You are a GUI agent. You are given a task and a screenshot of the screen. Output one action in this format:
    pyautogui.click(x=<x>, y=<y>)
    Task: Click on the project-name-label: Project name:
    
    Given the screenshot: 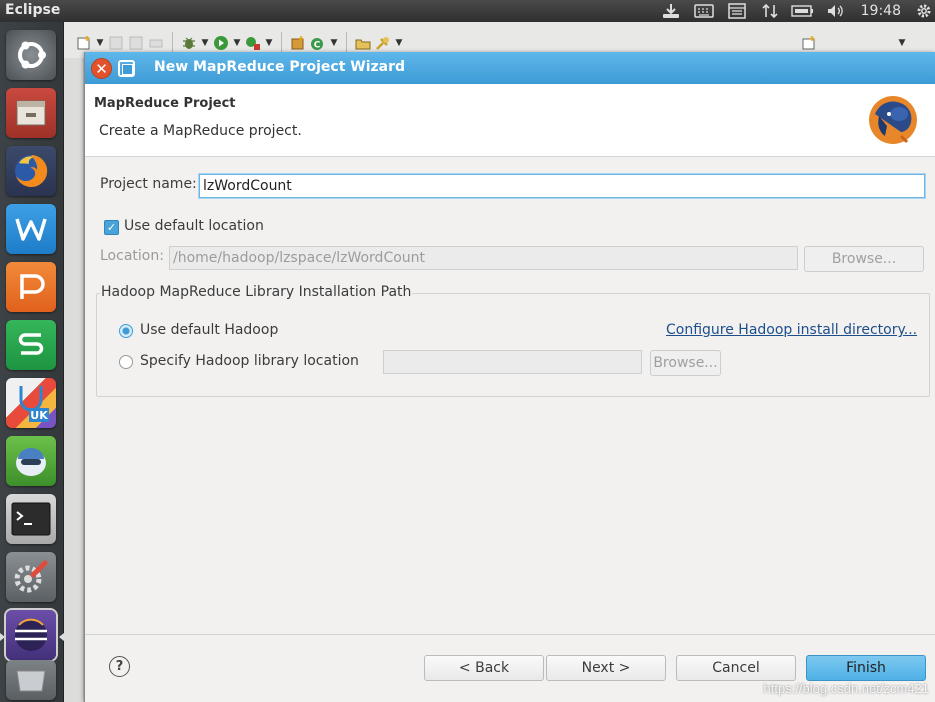 What is the action you would take?
    pyautogui.click(x=148, y=184)
    